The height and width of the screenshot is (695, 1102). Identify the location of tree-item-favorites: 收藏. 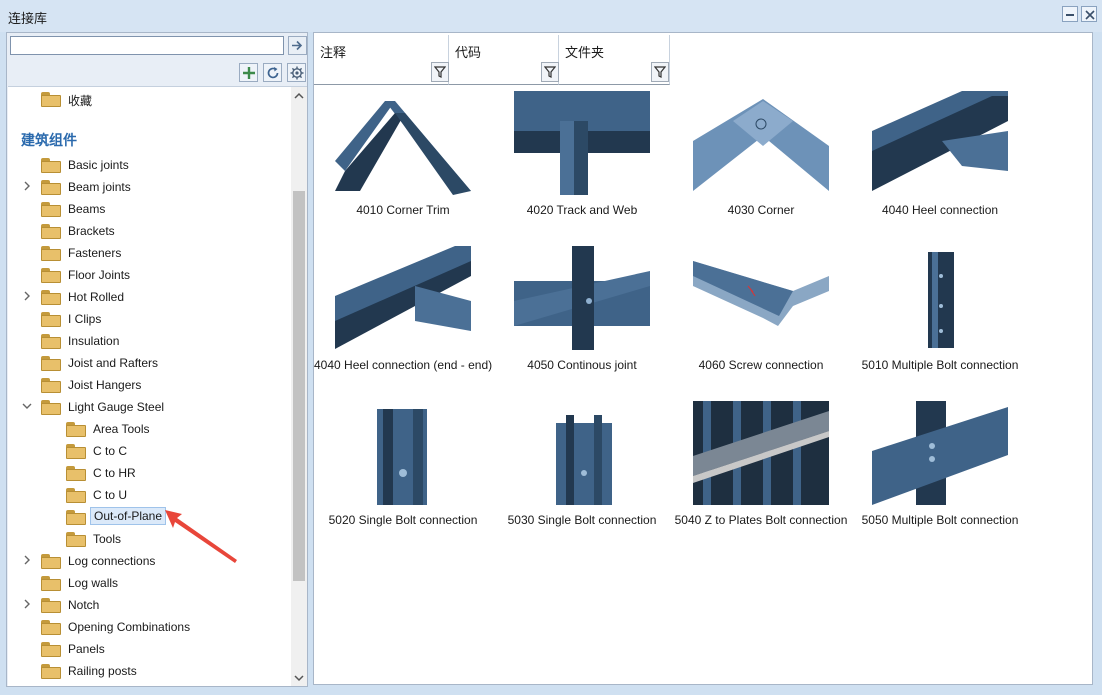
(149, 99).